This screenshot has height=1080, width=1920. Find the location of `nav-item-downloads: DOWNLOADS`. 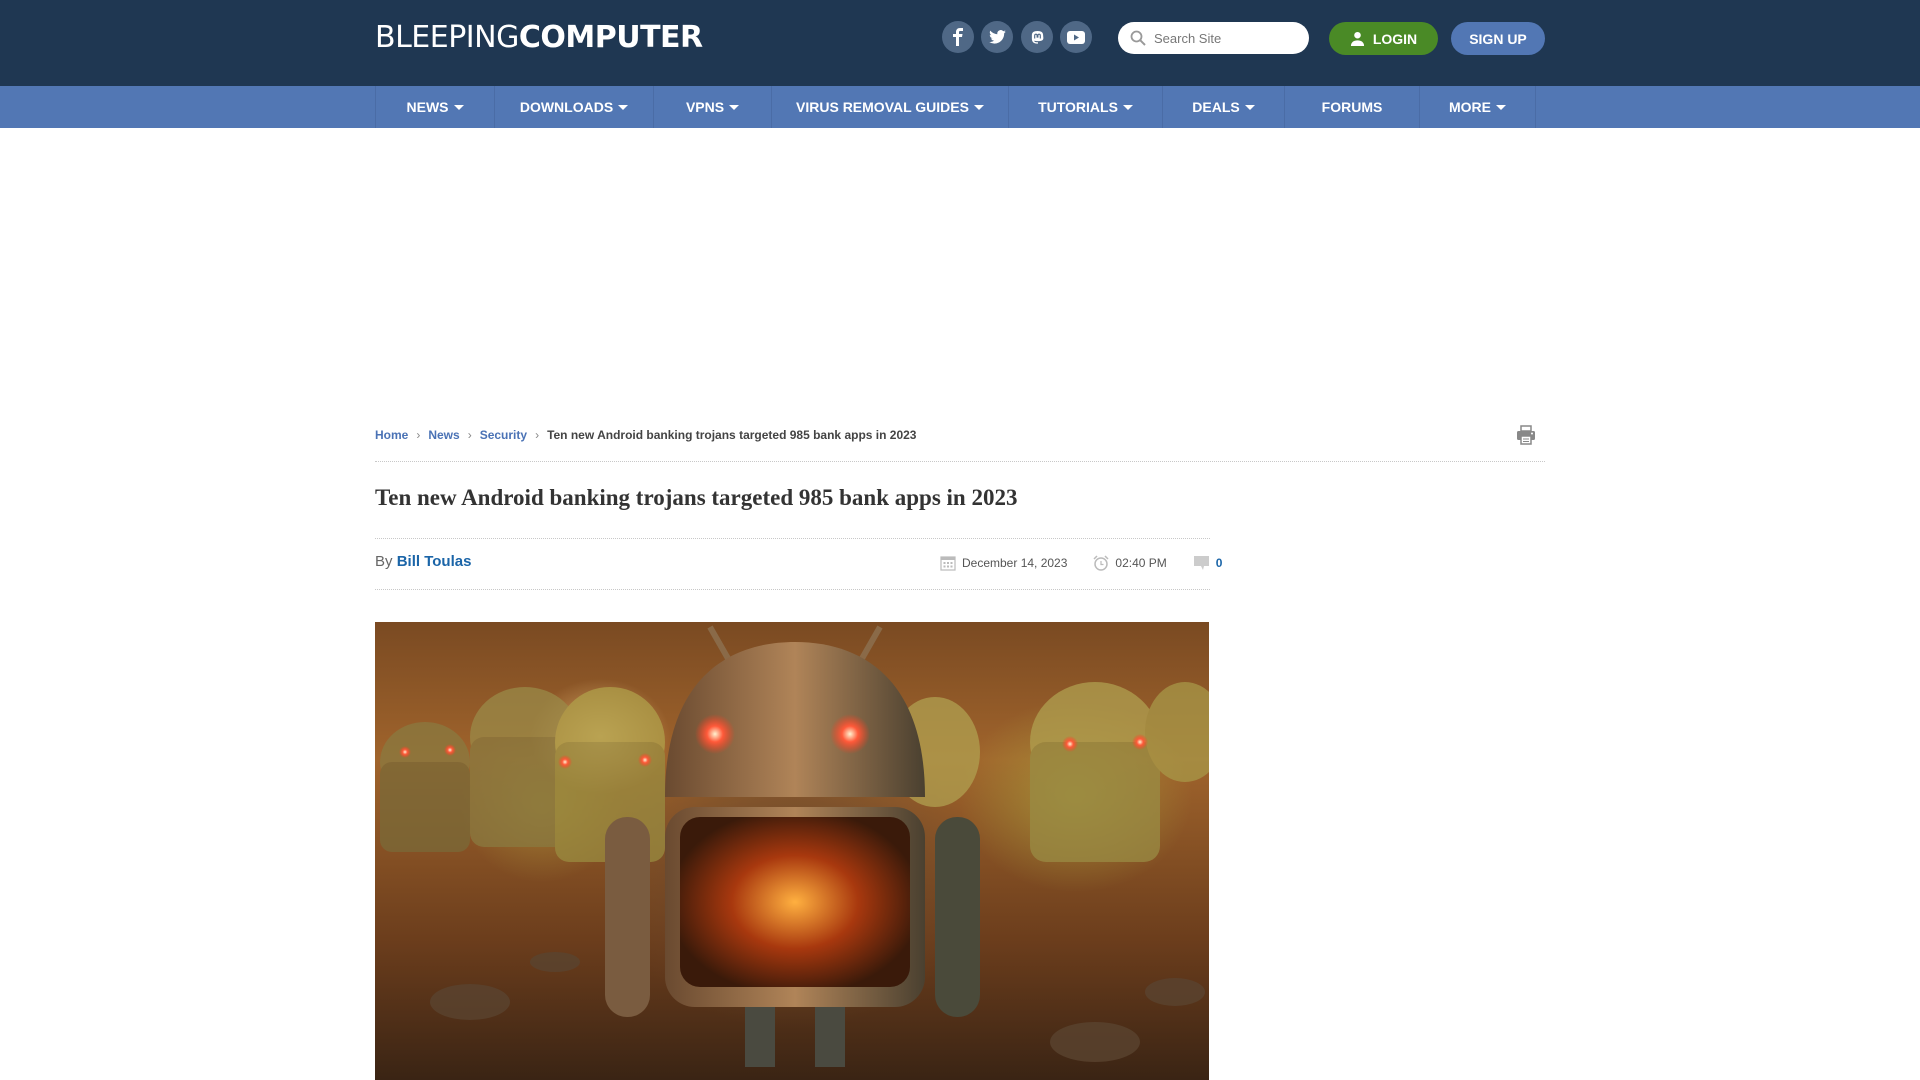

nav-item-downloads: DOWNLOADS is located at coordinates (574, 107).